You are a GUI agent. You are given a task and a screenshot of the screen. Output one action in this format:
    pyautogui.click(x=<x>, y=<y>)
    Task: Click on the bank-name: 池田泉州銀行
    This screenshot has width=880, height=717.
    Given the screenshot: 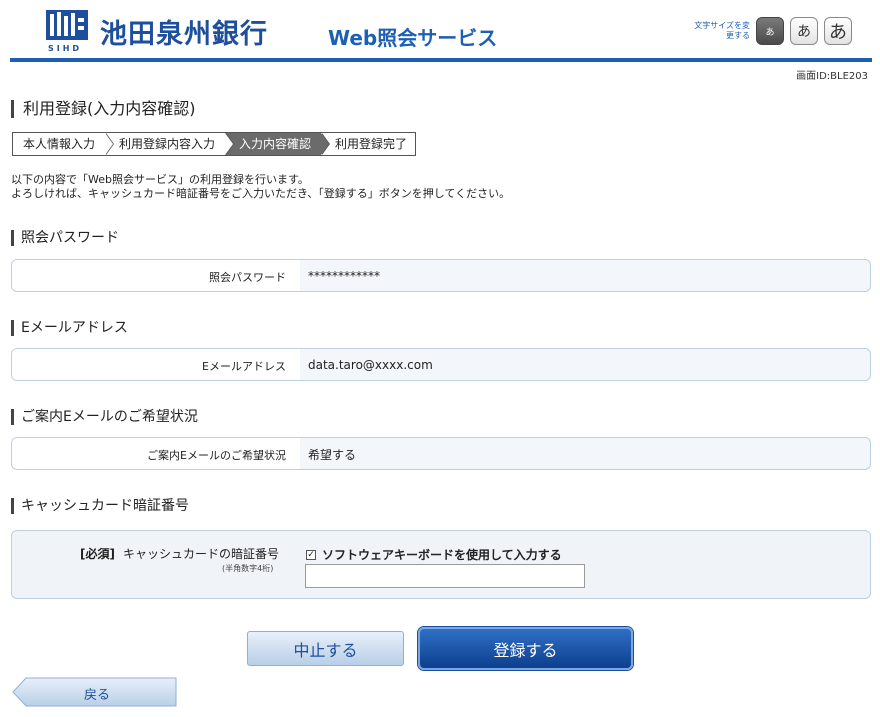 What is the action you would take?
    pyautogui.click(x=184, y=34)
    